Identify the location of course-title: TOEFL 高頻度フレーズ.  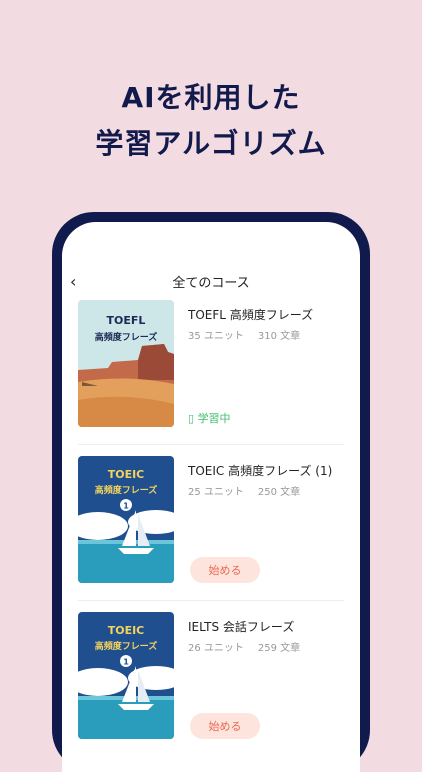
(251, 315).